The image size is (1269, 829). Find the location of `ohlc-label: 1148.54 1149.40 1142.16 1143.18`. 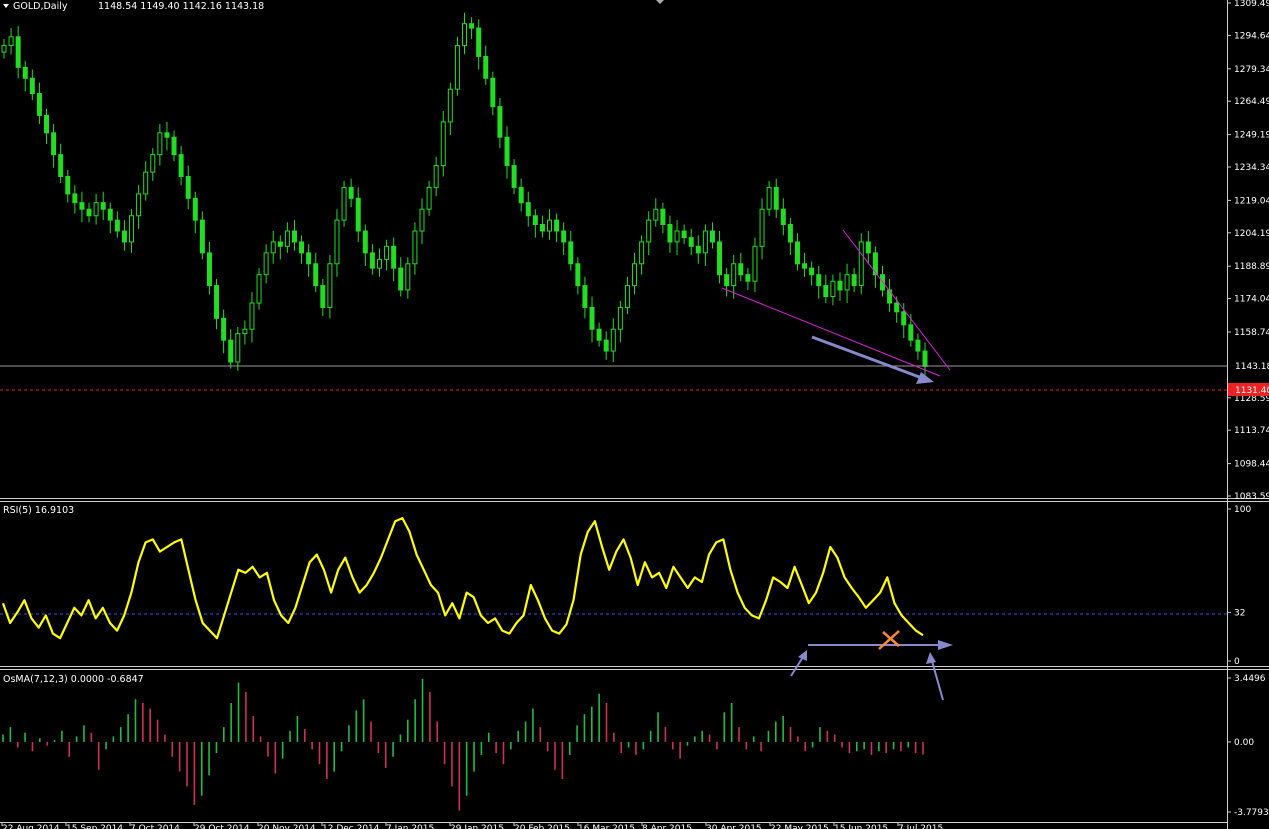

ohlc-label: 1148.54 1149.40 1142.16 1143.18 is located at coordinates (181, 6).